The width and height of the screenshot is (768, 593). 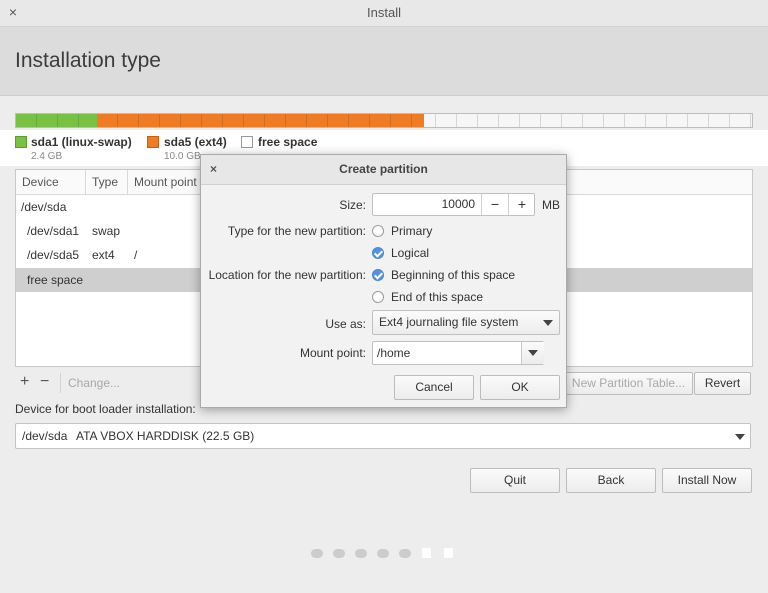 I want to click on back-button: Back, so click(x=611, y=480).